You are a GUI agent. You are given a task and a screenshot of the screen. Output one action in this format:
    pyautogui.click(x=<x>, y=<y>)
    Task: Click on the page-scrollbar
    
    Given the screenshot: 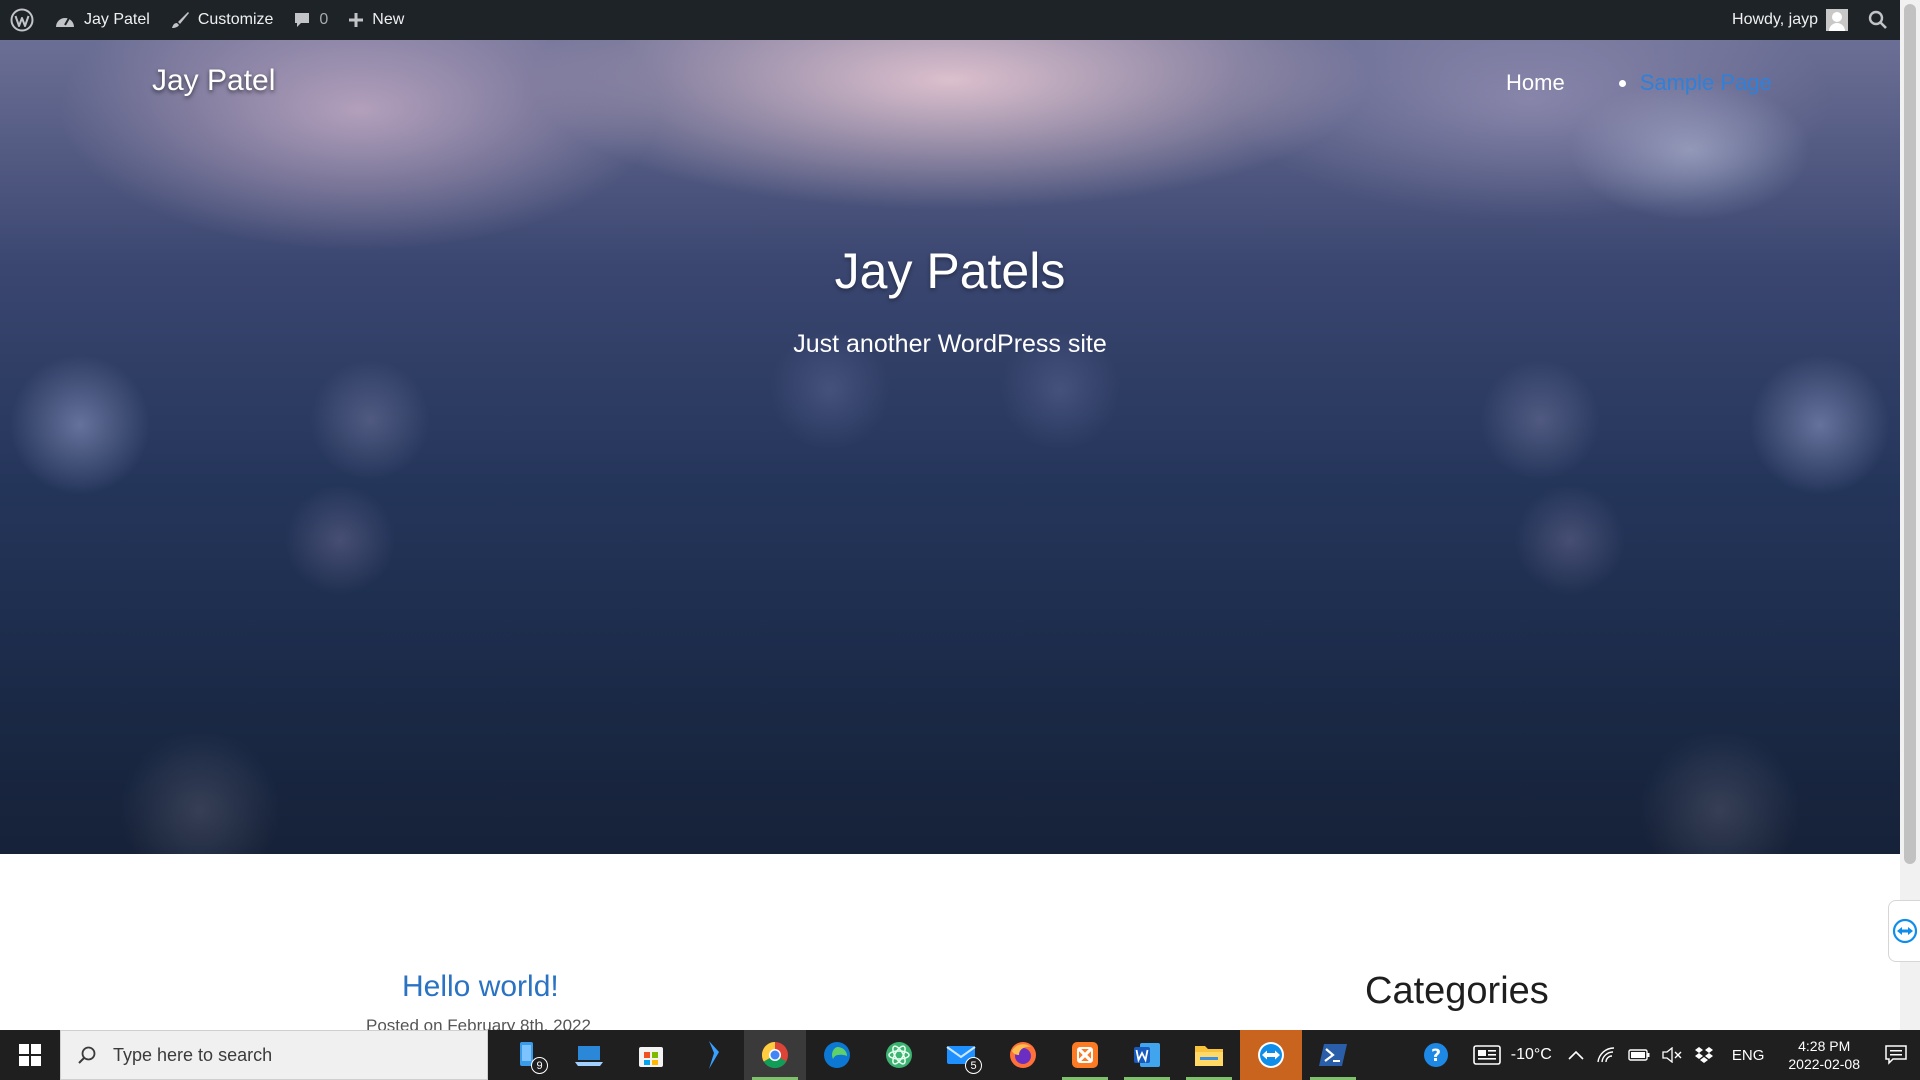 What is the action you would take?
    pyautogui.click(x=1910, y=515)
    